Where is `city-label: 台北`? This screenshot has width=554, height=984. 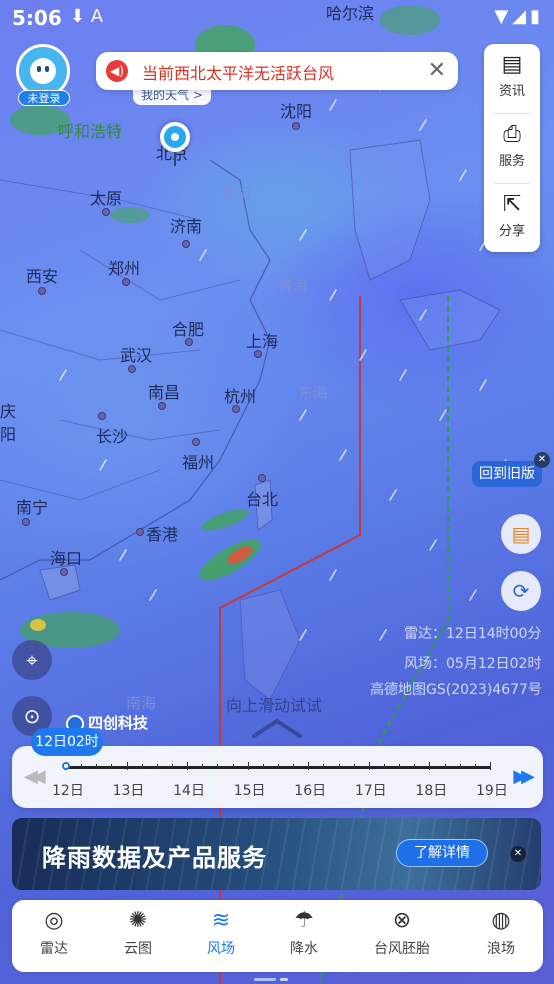
city-label: 台北 is located at coordinates (262, 499).